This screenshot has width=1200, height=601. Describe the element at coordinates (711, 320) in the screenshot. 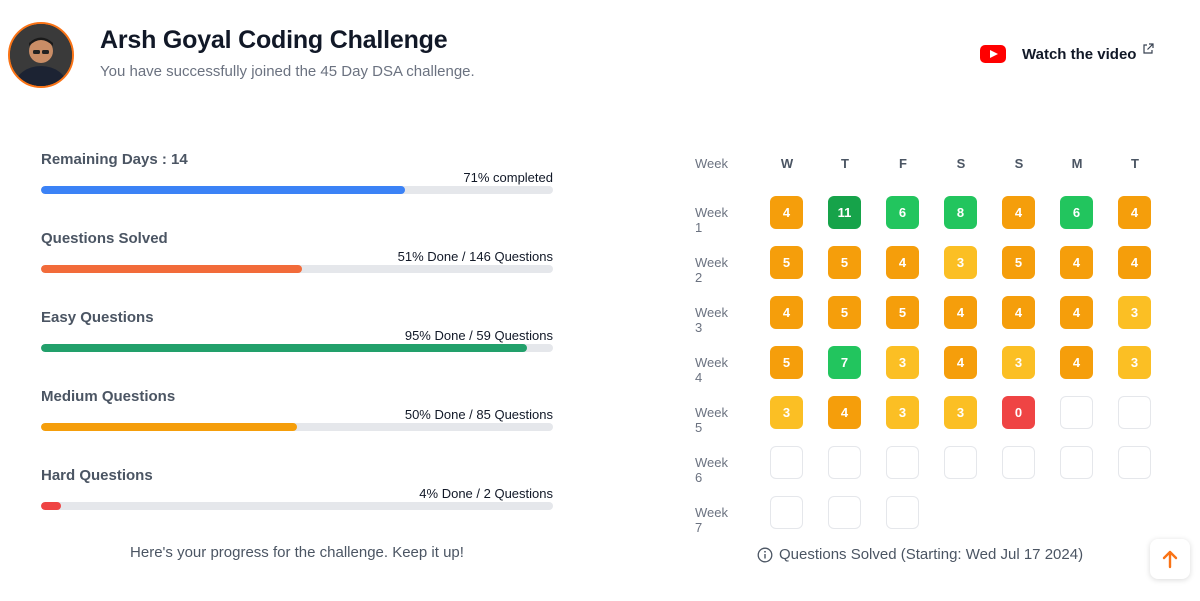

I see `week-row-label: Week 3` at that location.